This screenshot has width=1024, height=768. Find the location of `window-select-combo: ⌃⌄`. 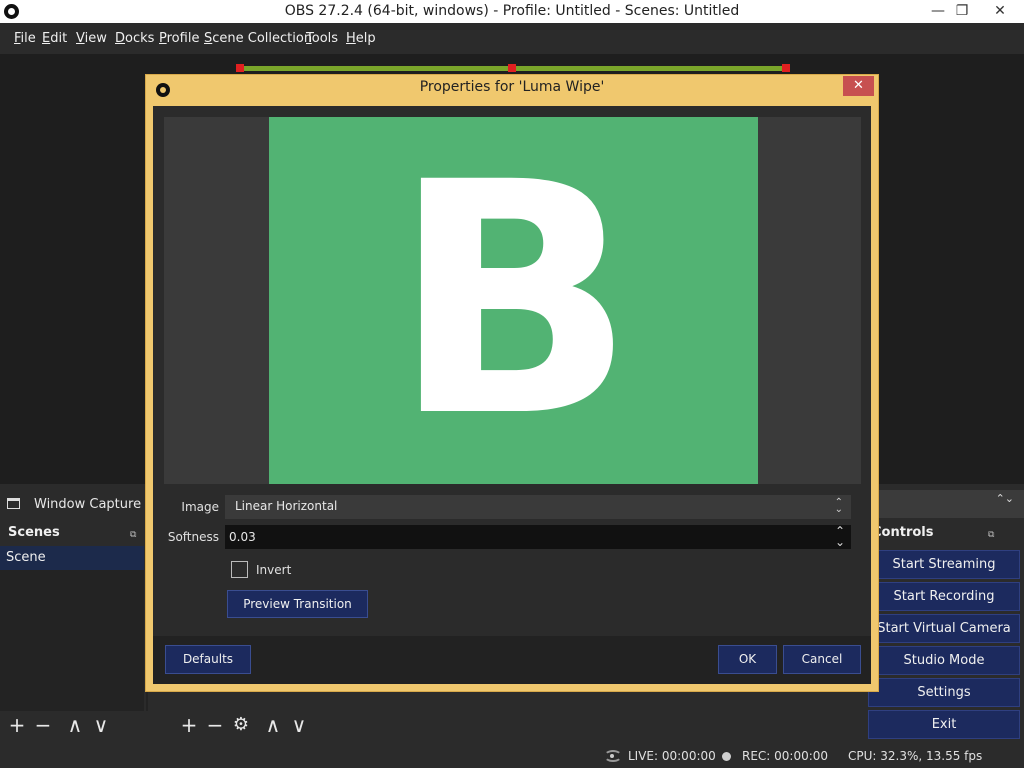

window-select-combo: ⌃⌄ is located at coordinates (951, 504).